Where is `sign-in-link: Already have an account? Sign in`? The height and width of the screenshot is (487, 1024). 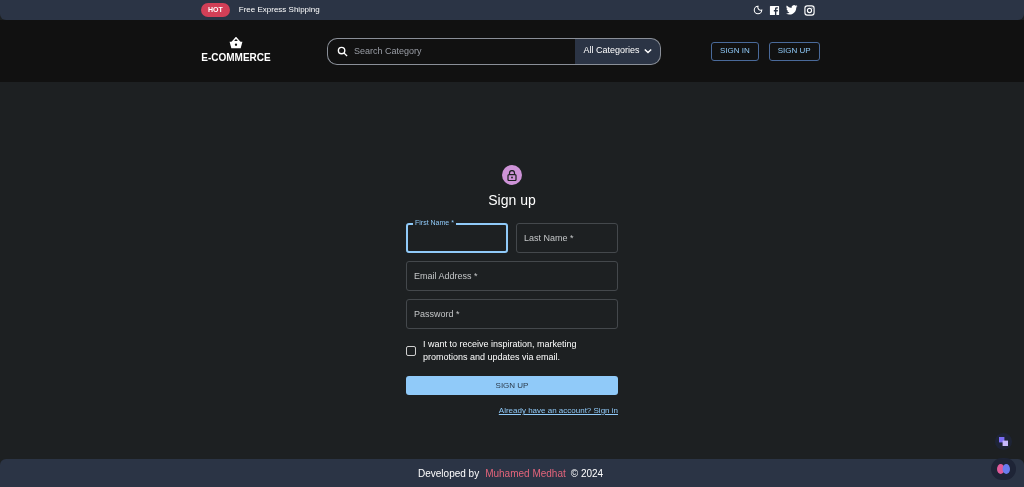 sign-in-link: Already have an account? Sign in is located at coordinates (512, 411).